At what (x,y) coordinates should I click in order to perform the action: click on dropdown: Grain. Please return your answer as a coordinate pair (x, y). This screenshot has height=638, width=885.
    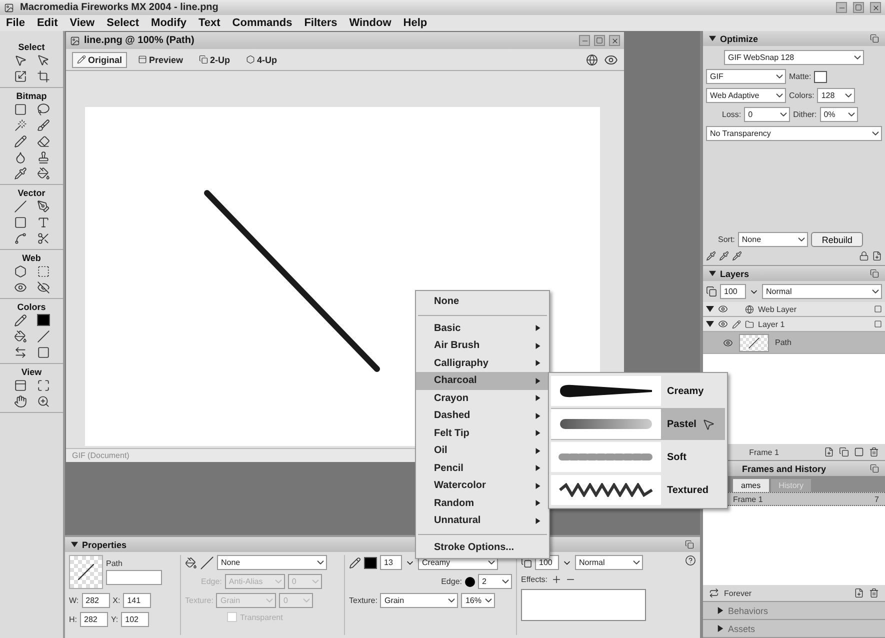
    Looking at the image, I should click on (419, 600).